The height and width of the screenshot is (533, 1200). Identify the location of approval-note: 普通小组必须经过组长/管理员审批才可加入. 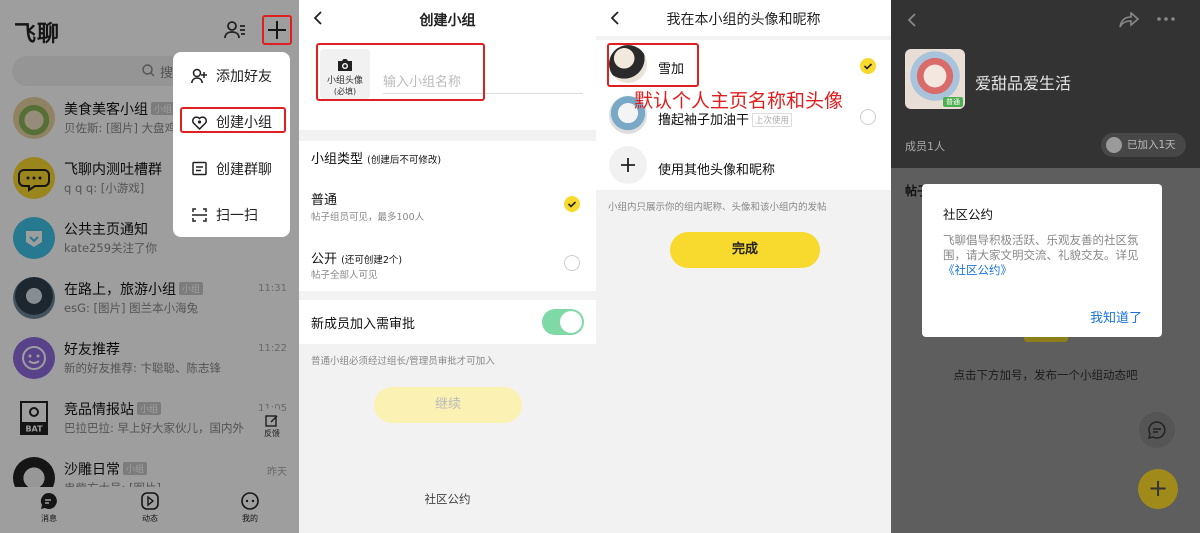
(403, 361).